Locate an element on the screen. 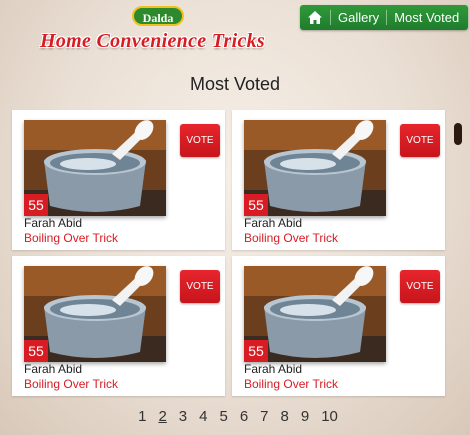  page-link-8: 8 is located at coordinates (285, 416).